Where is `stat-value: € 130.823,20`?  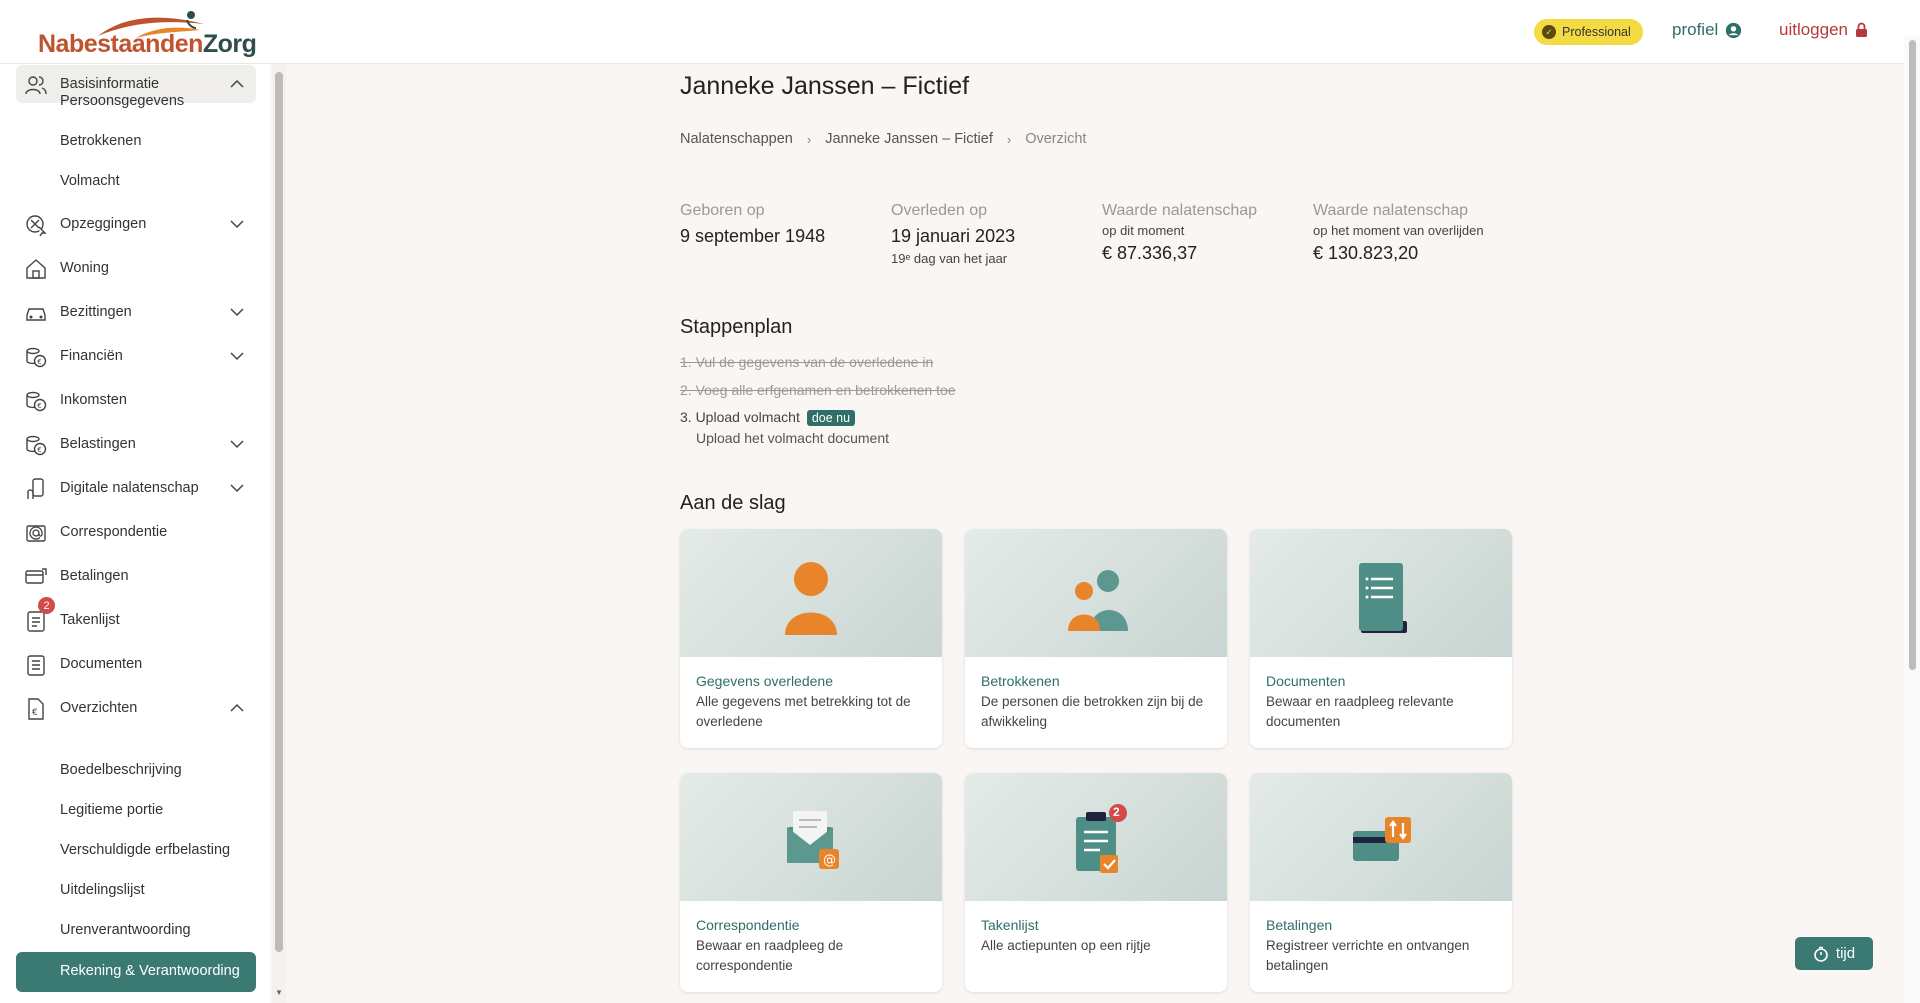 stat-value: € 130.823,20 is located at coordinates (1366, 253).